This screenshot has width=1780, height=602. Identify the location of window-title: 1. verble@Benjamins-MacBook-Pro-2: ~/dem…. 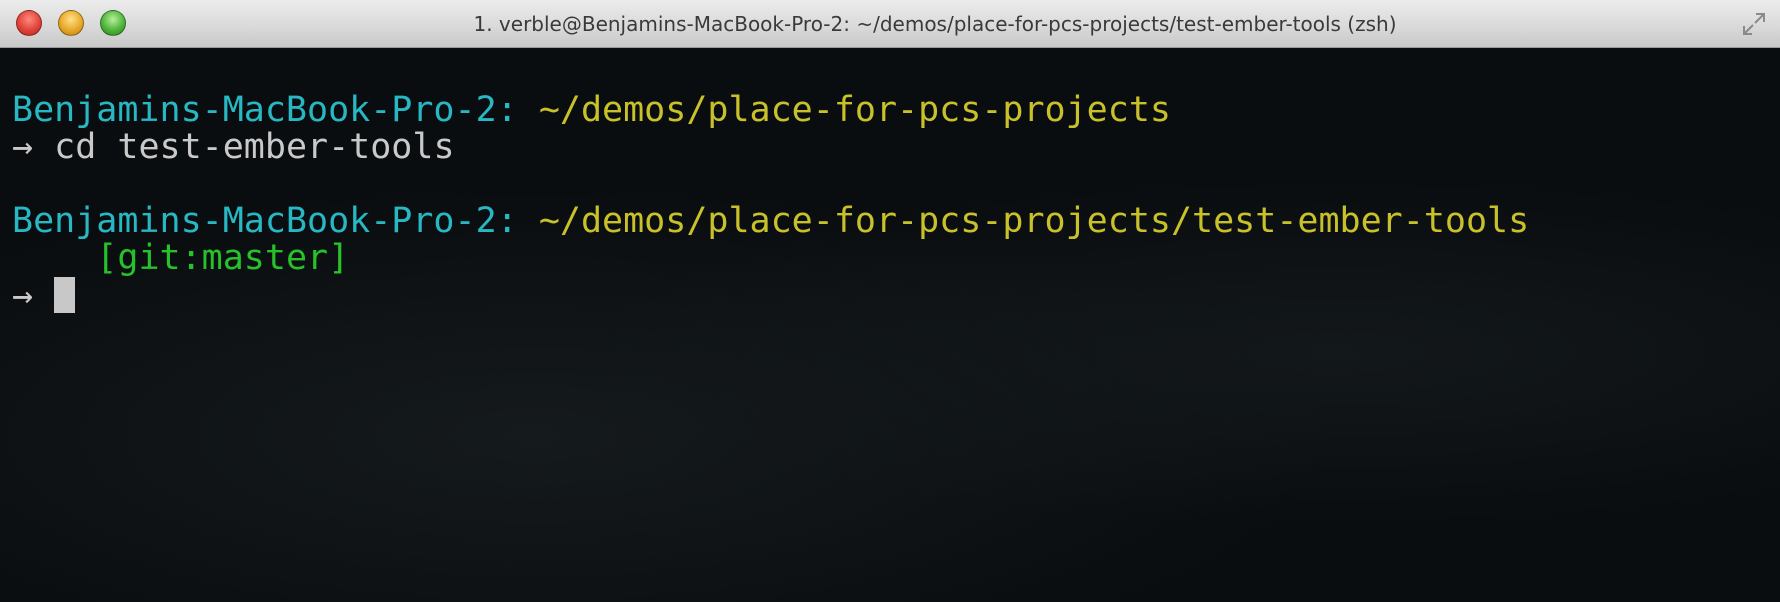
(935, 24).